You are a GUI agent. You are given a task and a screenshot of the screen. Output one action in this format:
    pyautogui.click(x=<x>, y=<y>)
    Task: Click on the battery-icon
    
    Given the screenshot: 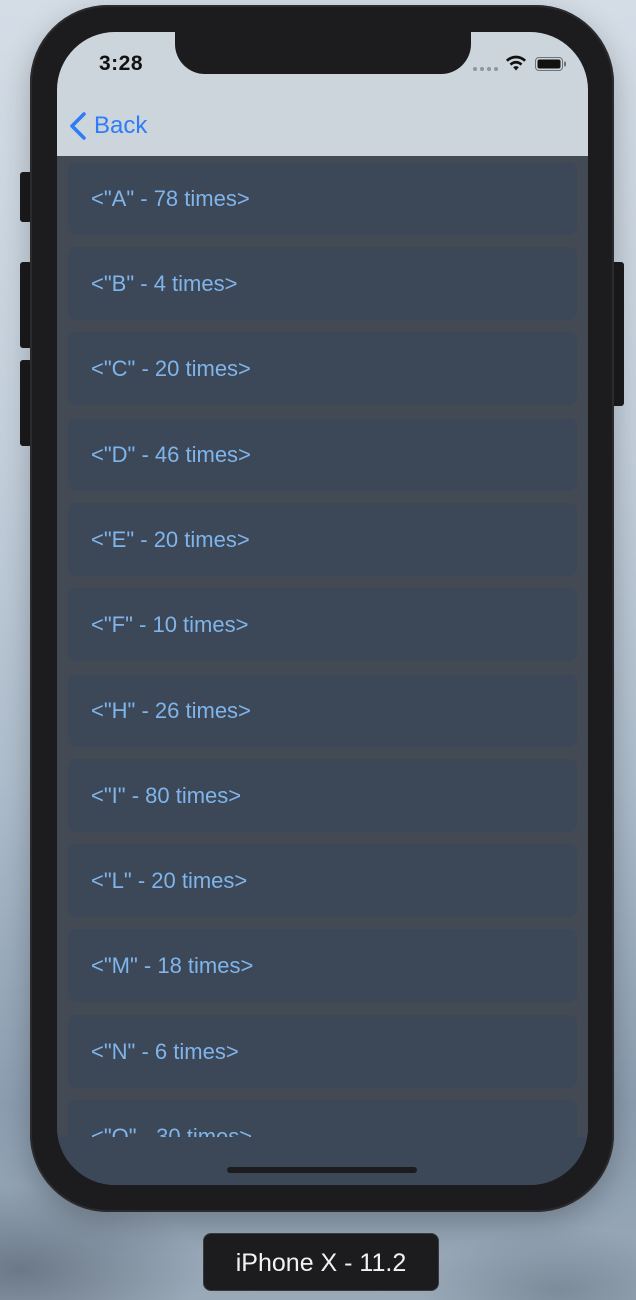 What is the action you would take?
    pyautogui.click(x=550, y=64)
    